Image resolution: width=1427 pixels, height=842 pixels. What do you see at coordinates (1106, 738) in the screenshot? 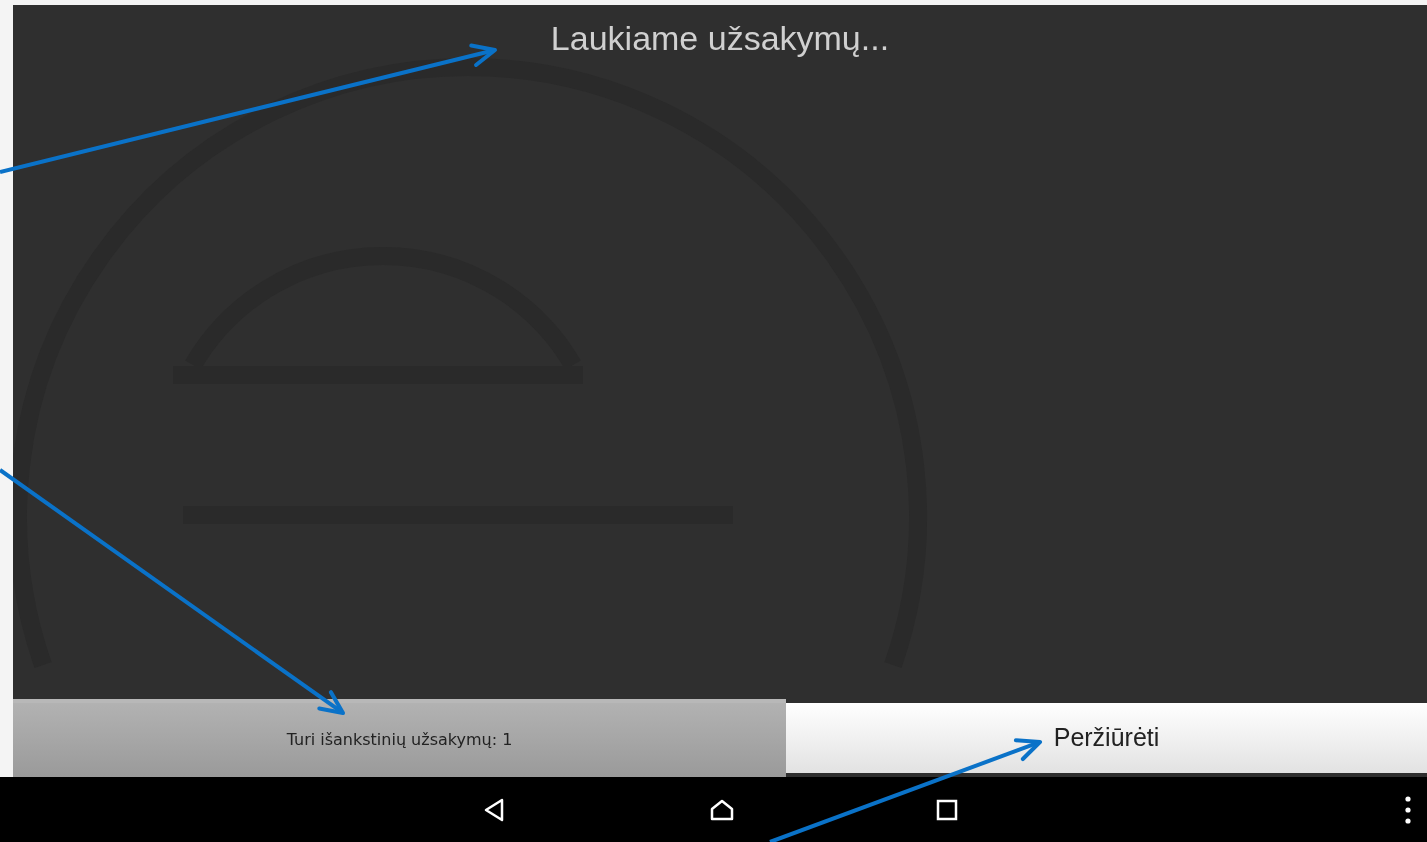
I see `view-button: Peržiūrėti` at bounding box center [1106, 738].